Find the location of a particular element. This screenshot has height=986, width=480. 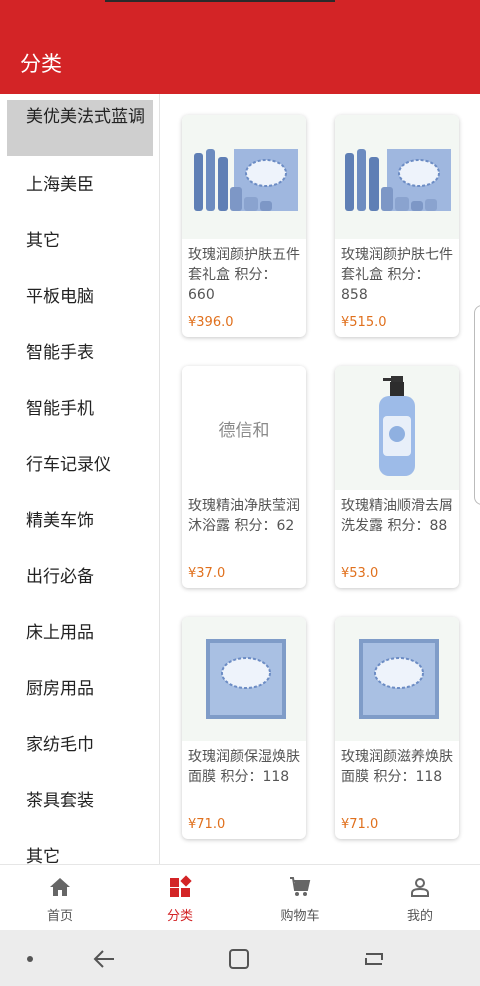

product-price: ¥37.0 is located at coordinates (207, 573).